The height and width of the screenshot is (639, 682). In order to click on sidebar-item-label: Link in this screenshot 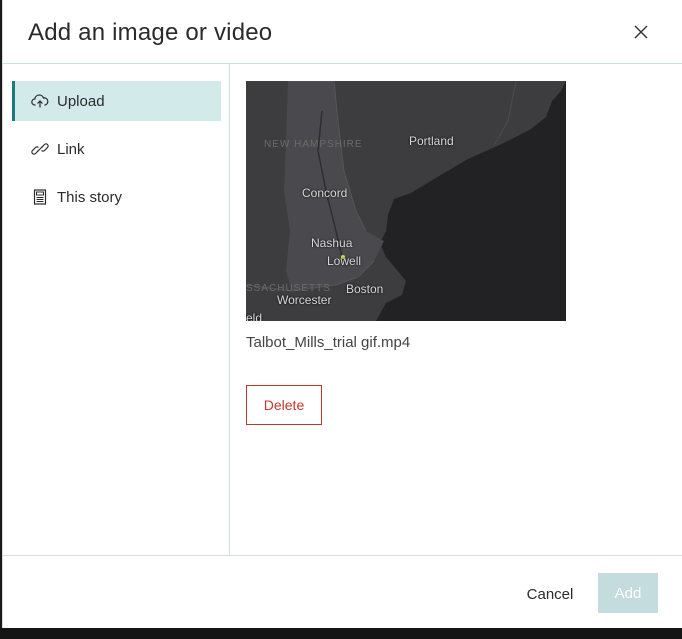, I will do `click(71, 149)`.